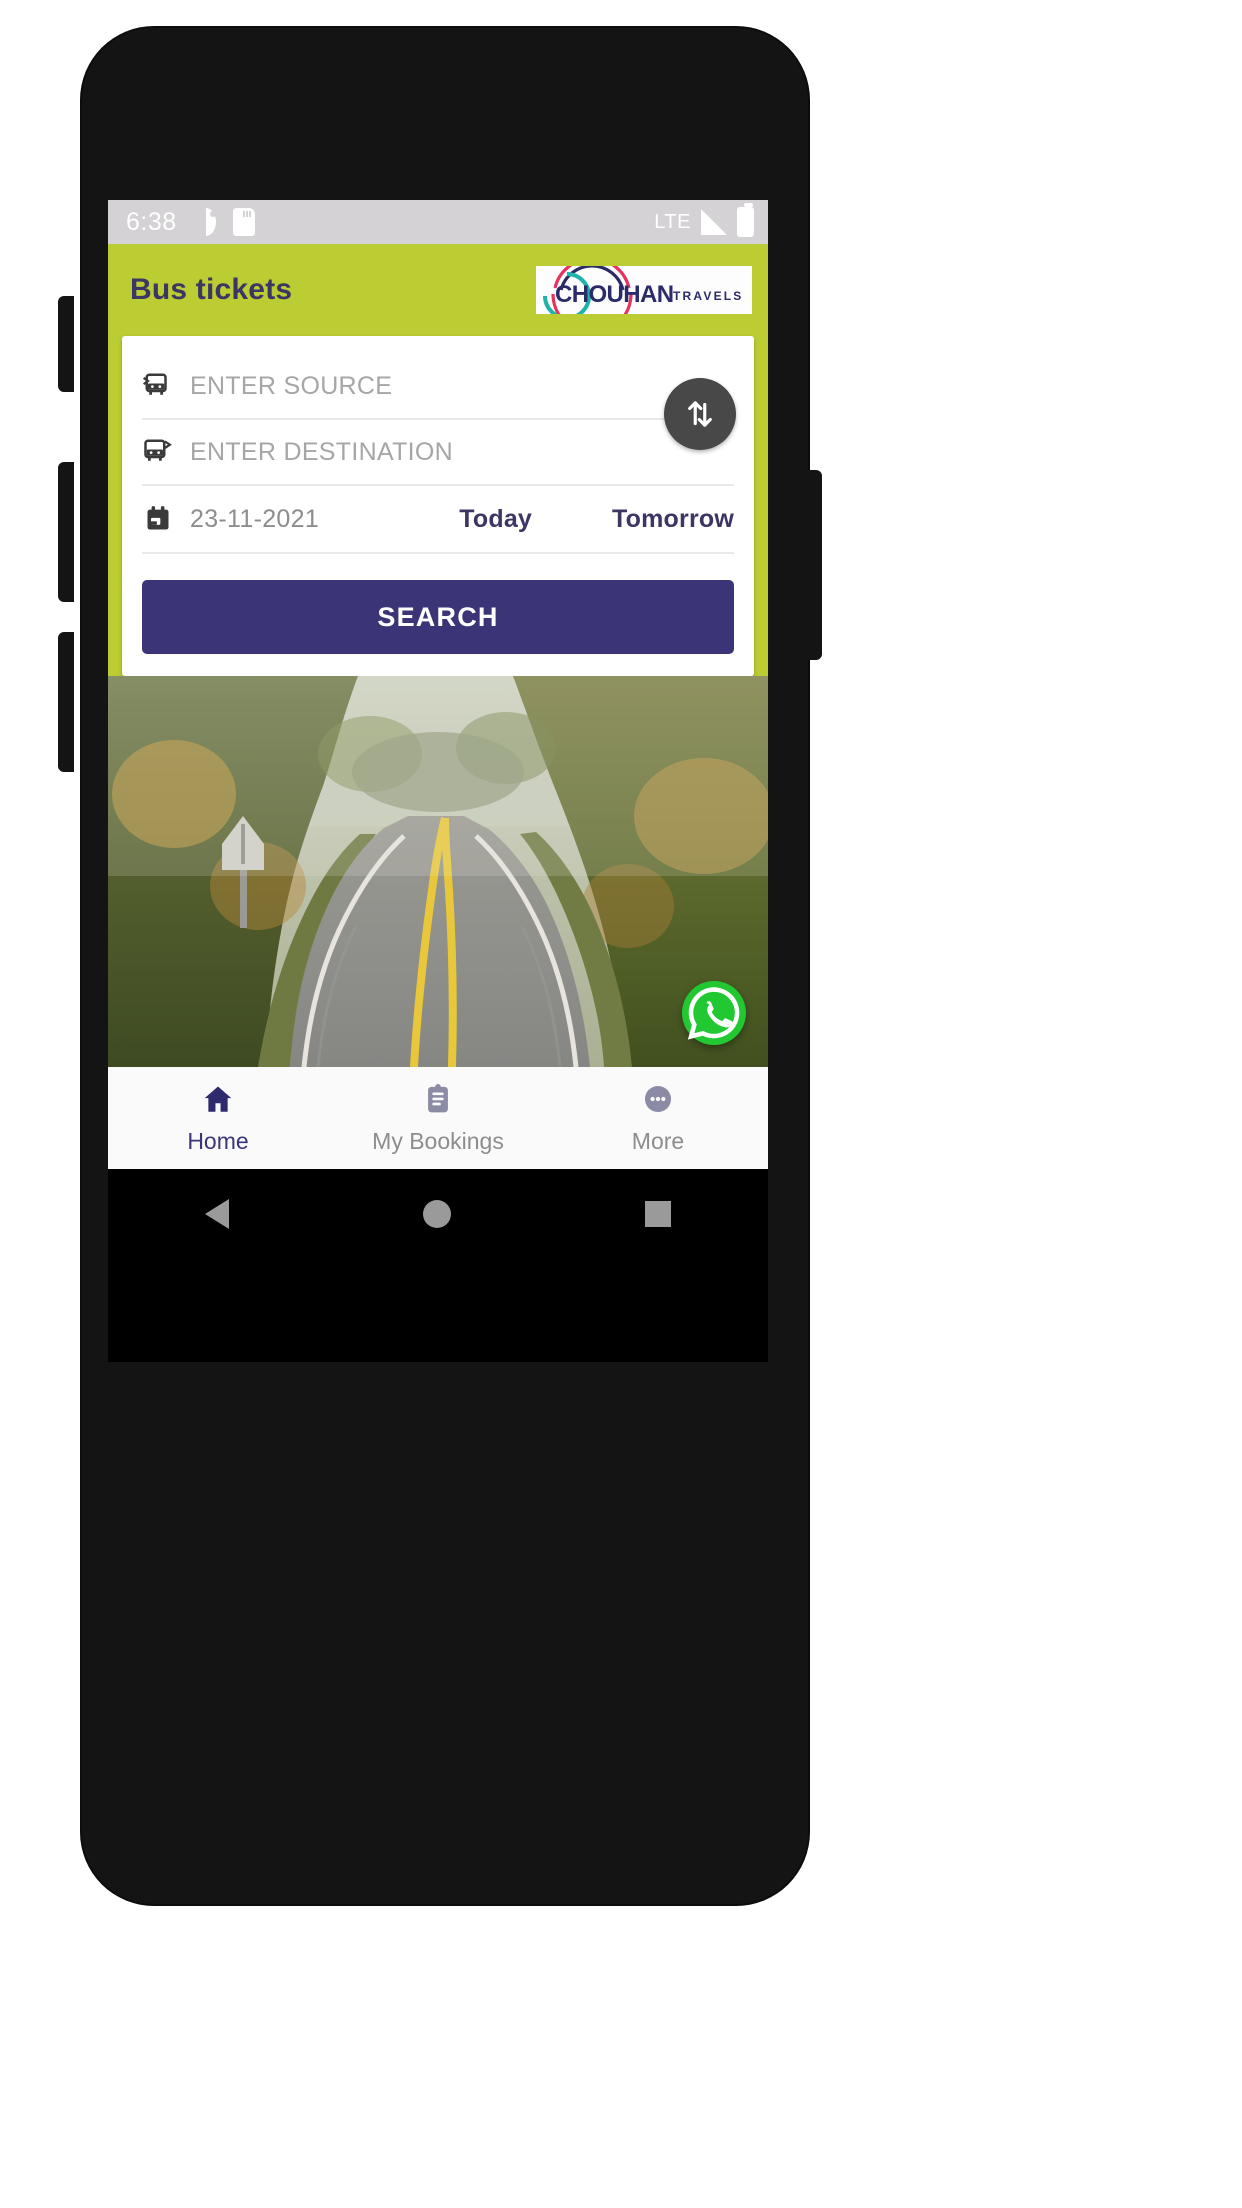  I want to click on brand-logo: CHOUHAN TRAVELS, so click(644, 290).